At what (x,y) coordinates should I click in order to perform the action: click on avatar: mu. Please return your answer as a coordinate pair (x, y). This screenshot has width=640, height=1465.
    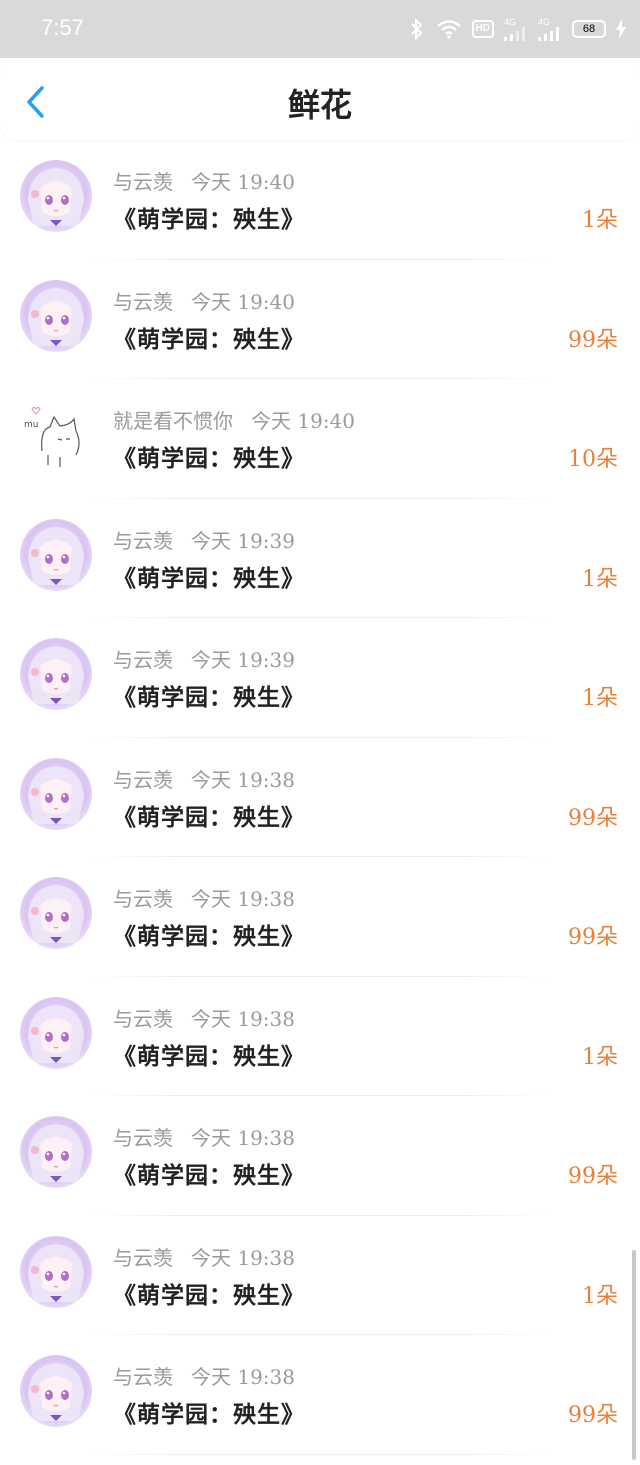
    Looking at the image, I should click on (56, 435).